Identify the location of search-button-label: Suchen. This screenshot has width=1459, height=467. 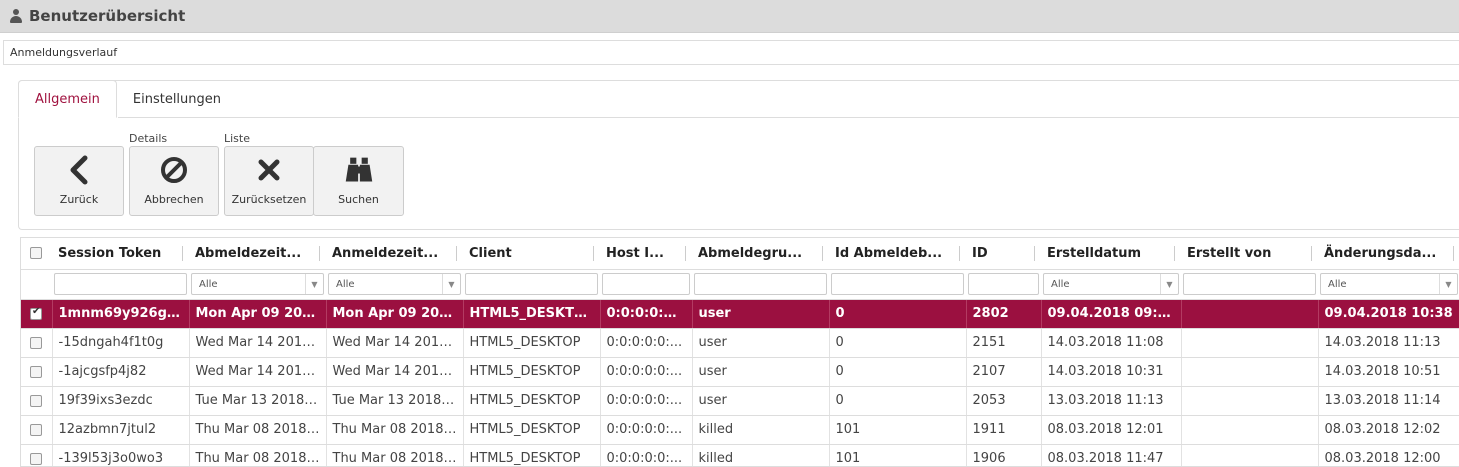
(358, 199).